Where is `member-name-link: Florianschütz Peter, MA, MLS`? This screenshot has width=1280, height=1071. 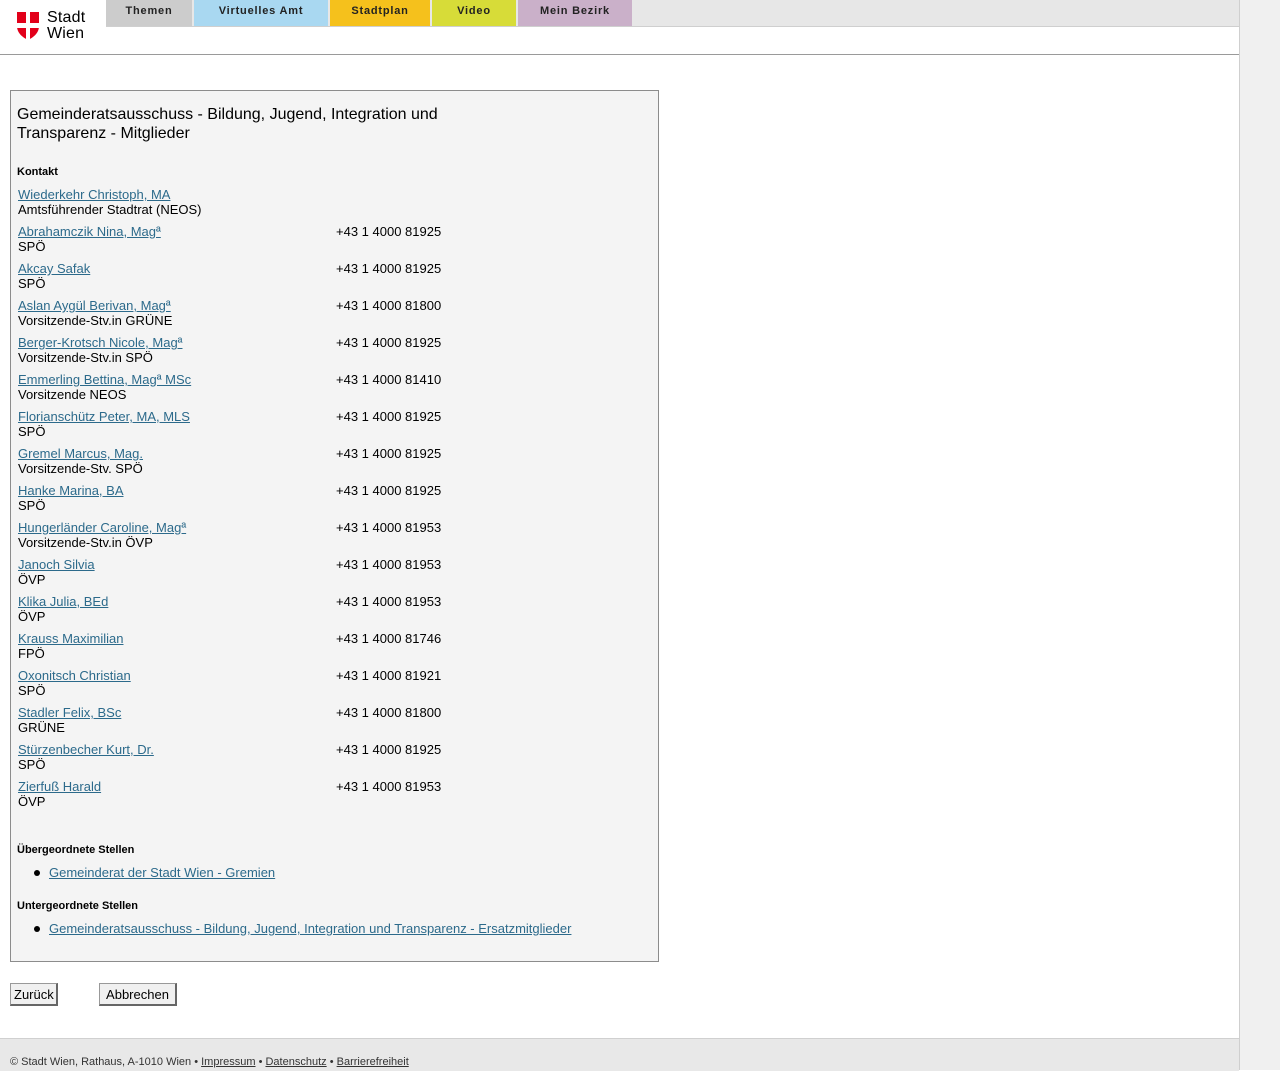
member-name-link: Florianschütz Peter, MA, MLS is located at coordinates (104, 416).